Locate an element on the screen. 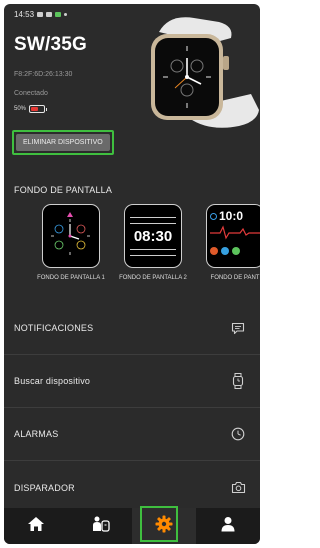  wallpaper-label: FONDO DE PANT is located at coordinates (235, 278).